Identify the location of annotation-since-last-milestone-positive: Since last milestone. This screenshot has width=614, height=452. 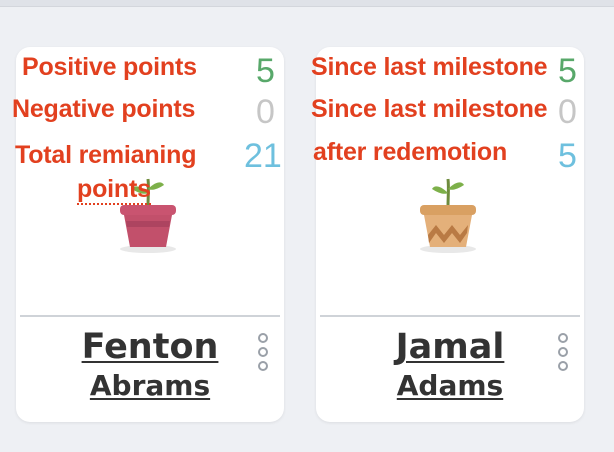
(429, 67).